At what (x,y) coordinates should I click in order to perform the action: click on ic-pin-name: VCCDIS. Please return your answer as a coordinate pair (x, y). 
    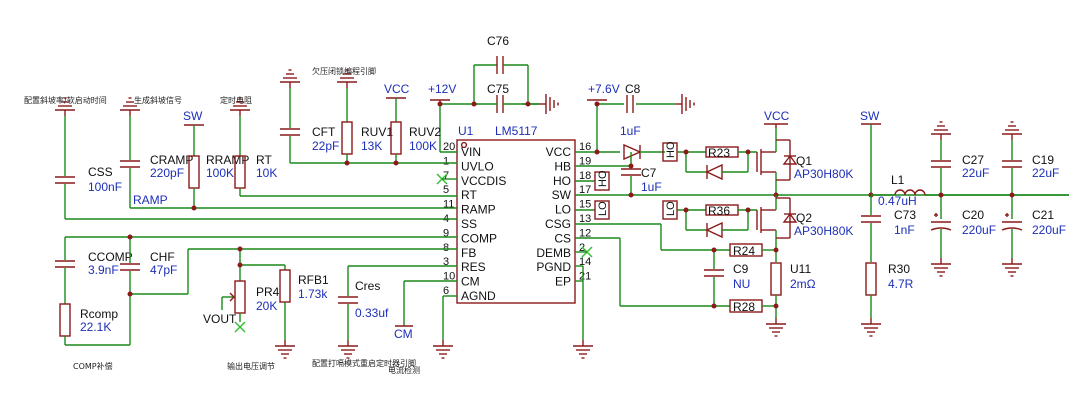
    Looking at the image, I should click on (483, 181).